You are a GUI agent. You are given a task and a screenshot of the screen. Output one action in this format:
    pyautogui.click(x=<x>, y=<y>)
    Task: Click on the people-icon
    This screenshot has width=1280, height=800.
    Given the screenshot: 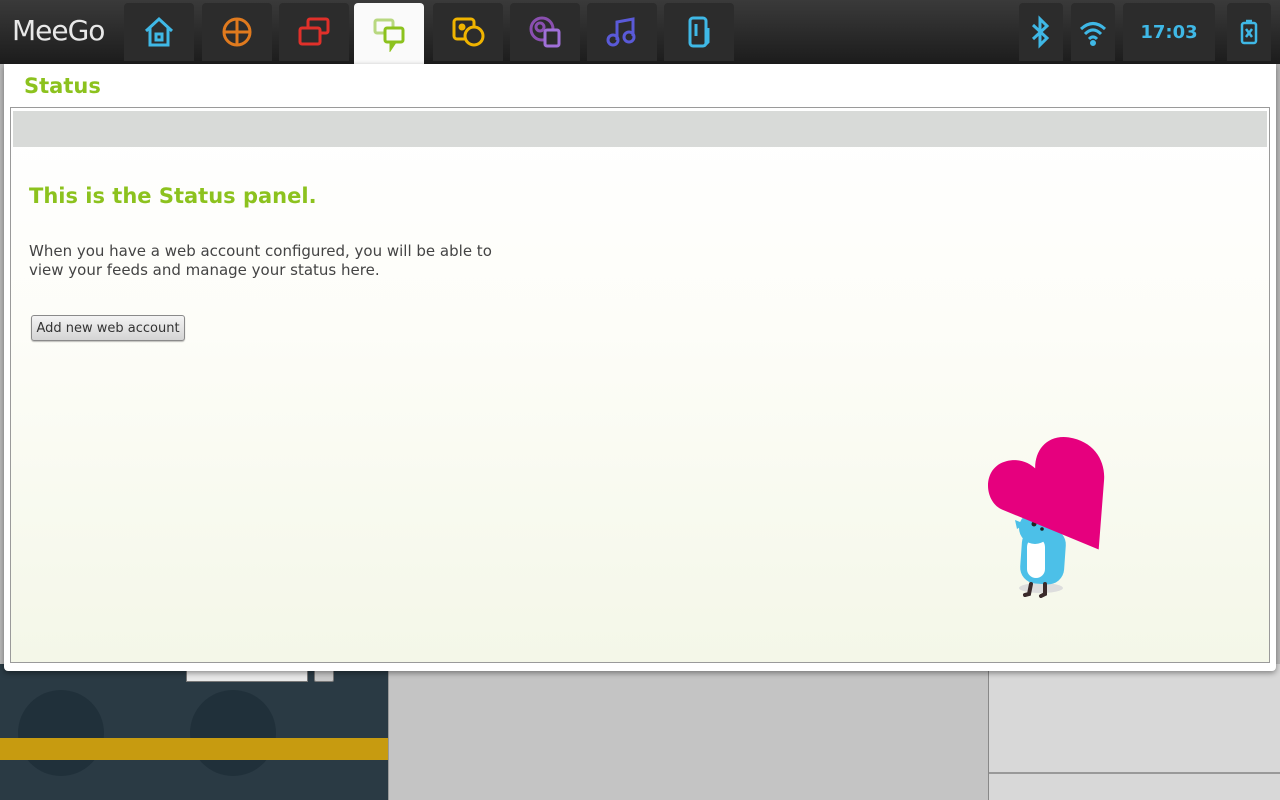 What is the action you would take?
    pyautogui.click(x=468, y=32)
    